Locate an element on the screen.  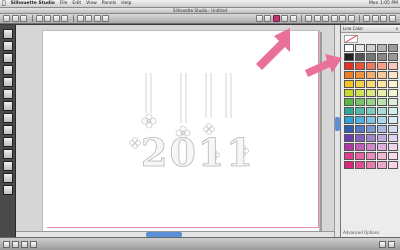
menu-file: File is located at coordinates (64, 3).